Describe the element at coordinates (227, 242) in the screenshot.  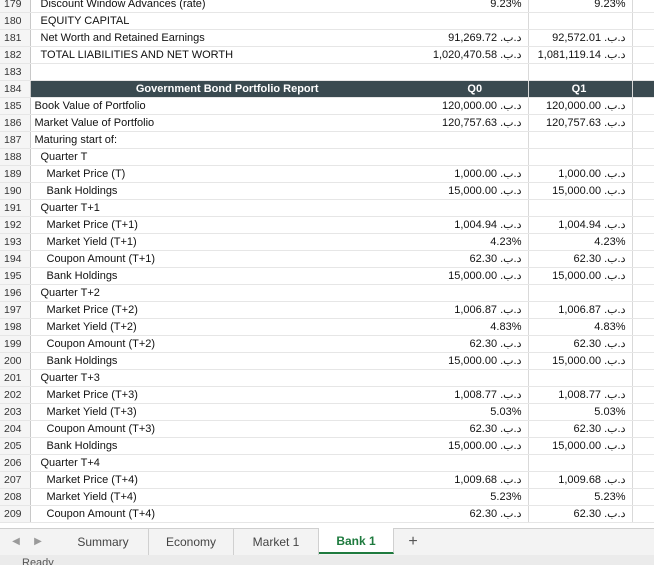
I see `row-label-cell: Market Yield (T+1)` at that location.